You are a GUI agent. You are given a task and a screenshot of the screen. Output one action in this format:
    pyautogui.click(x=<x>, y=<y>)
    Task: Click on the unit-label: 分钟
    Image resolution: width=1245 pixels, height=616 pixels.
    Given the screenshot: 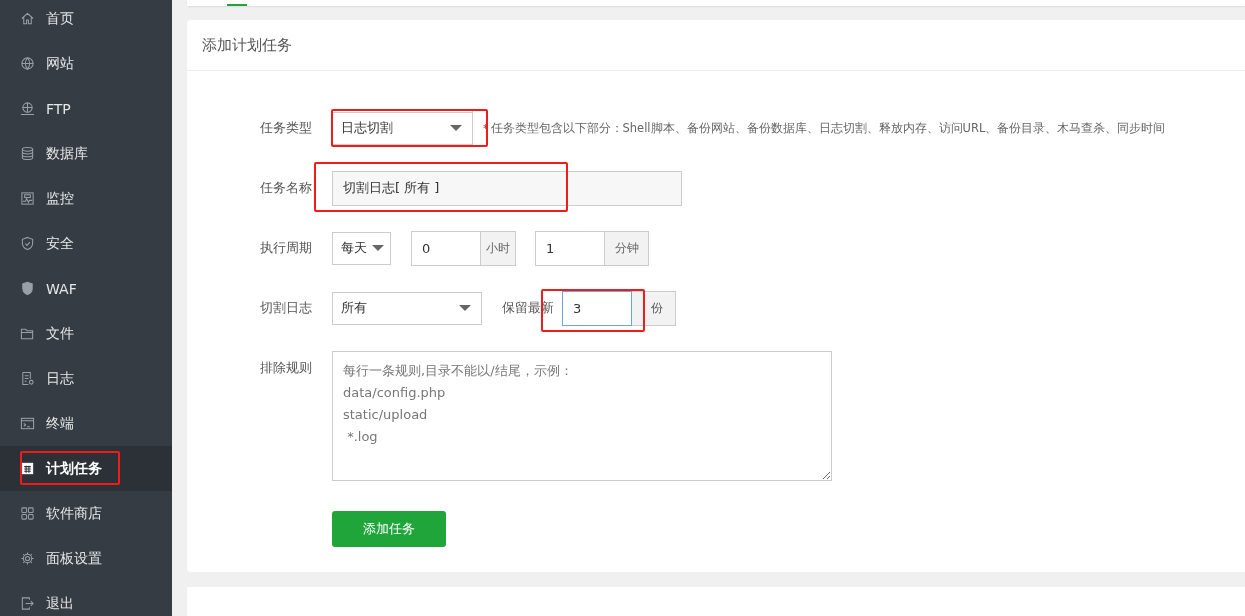 What is the action you would take?
    pyautogui.click(x=627, y=248)
    